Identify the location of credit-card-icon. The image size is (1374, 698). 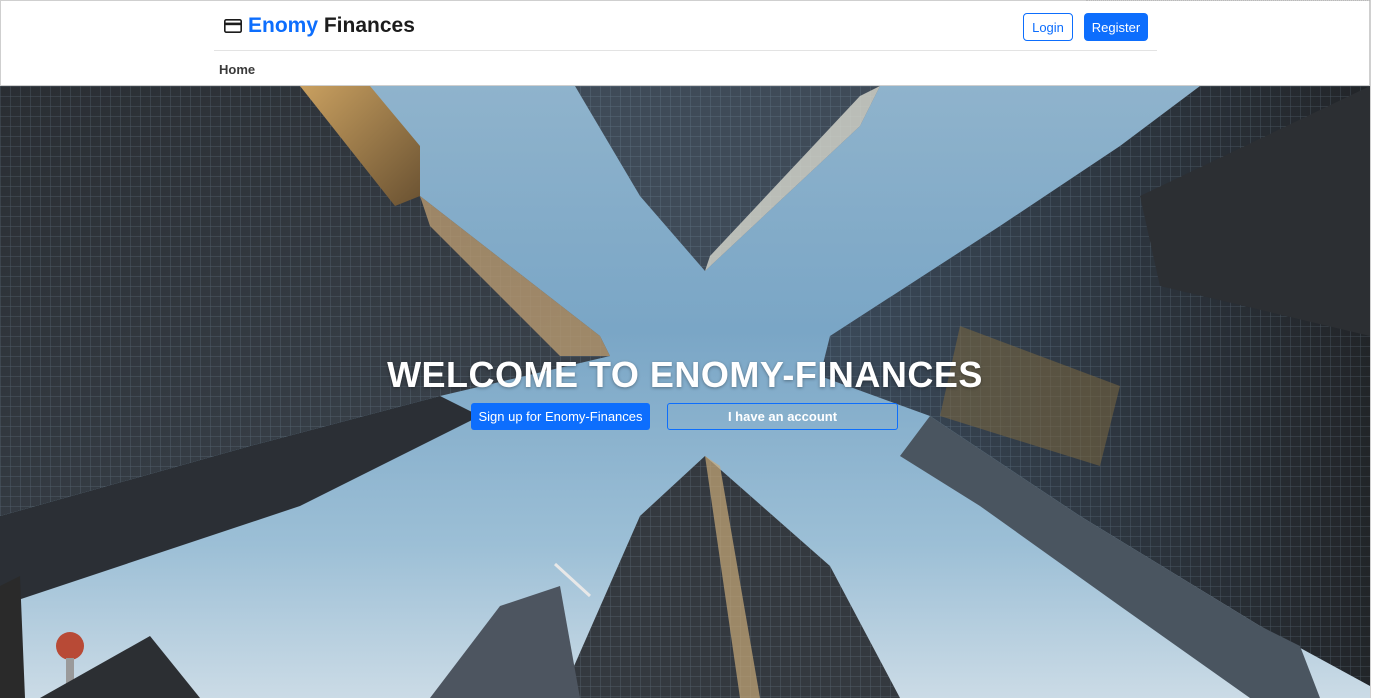
(233, 26).